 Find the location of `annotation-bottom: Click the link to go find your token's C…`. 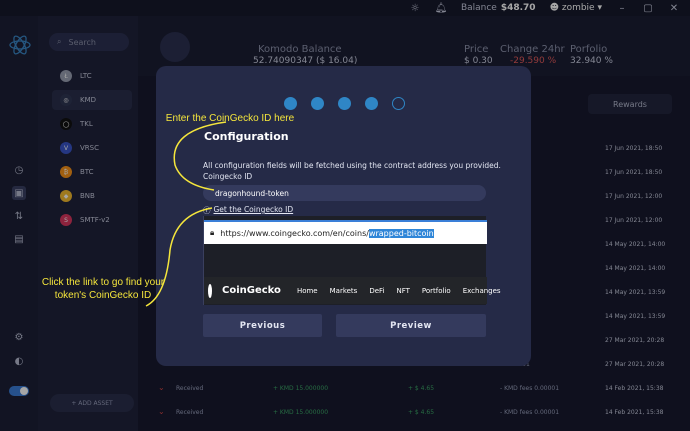

annotation-bottom: Click the link to go find your token's C… is located at coordinates (103, 289).